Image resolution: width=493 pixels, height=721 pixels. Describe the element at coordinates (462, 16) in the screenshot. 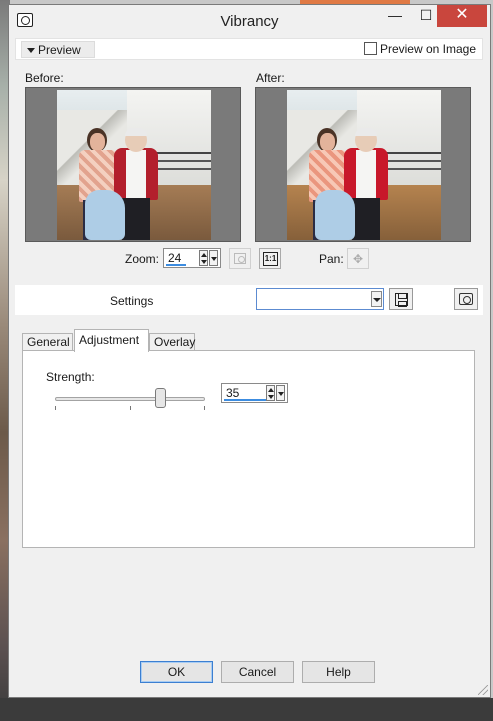

I see `close-button: ✕` at that location.